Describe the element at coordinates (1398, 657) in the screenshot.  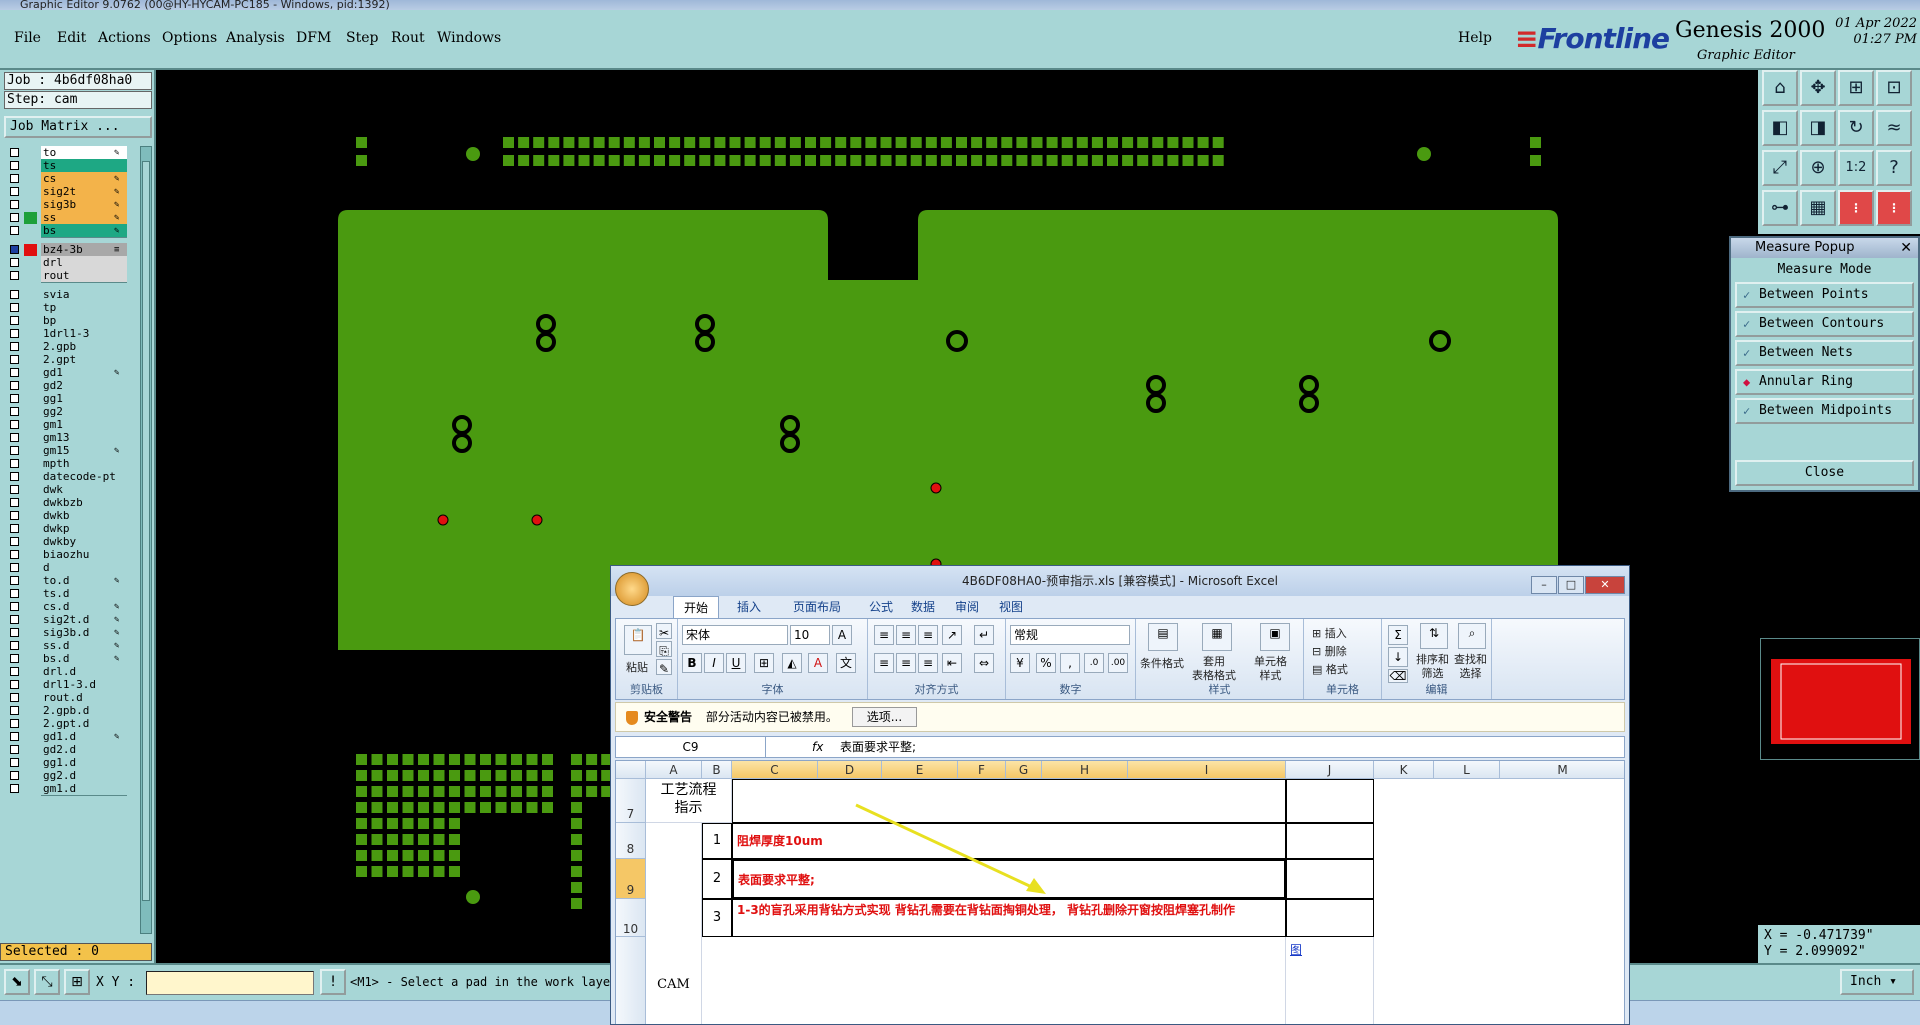
I see `fill-icon: ↓` at that location.